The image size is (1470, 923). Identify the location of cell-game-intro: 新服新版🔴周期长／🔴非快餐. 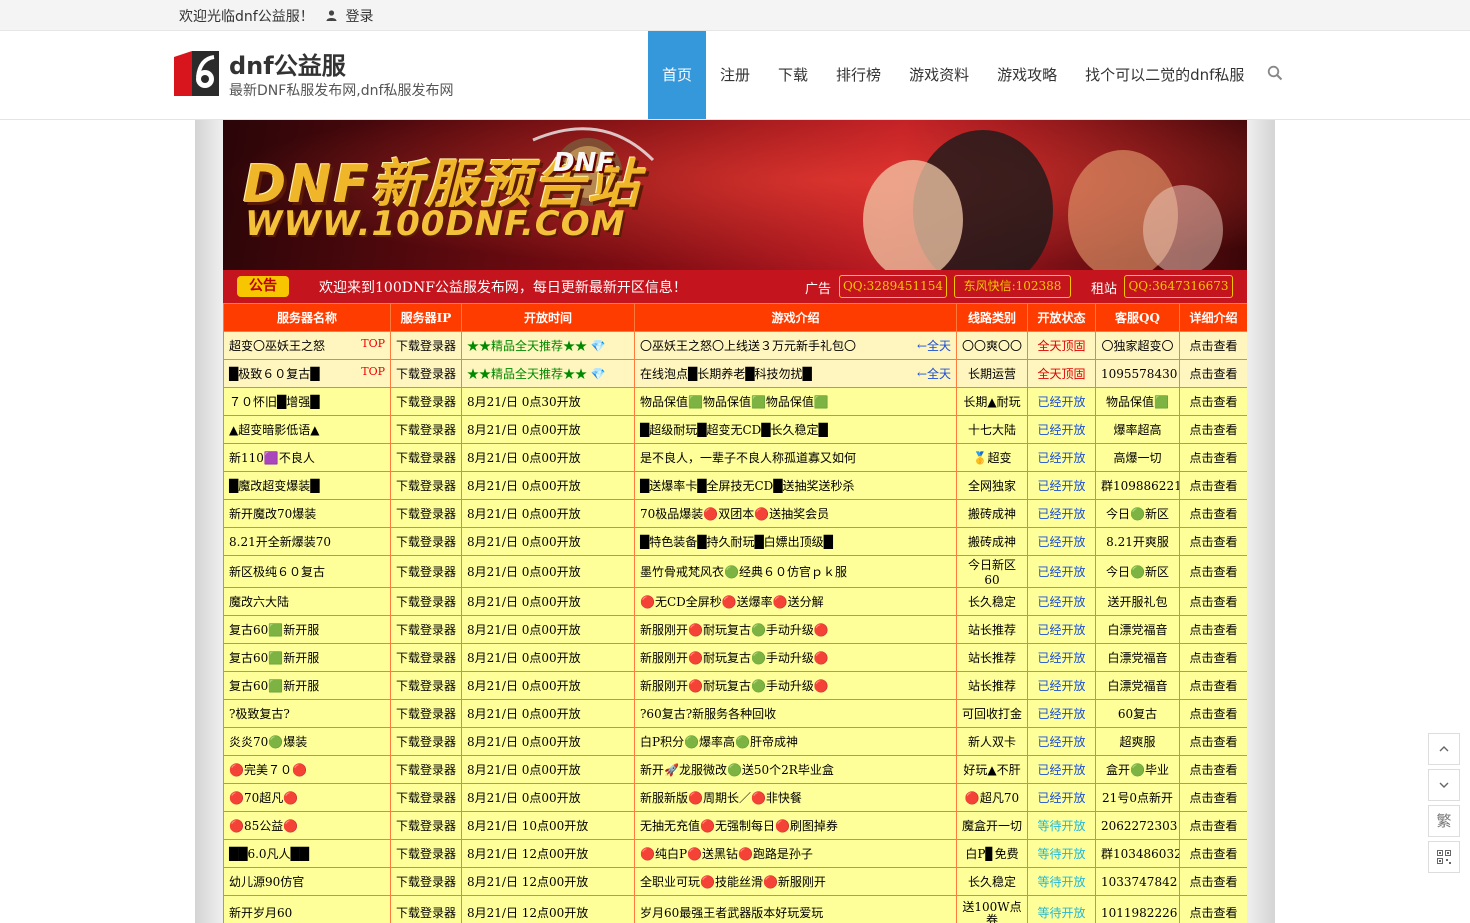
(795, 797).